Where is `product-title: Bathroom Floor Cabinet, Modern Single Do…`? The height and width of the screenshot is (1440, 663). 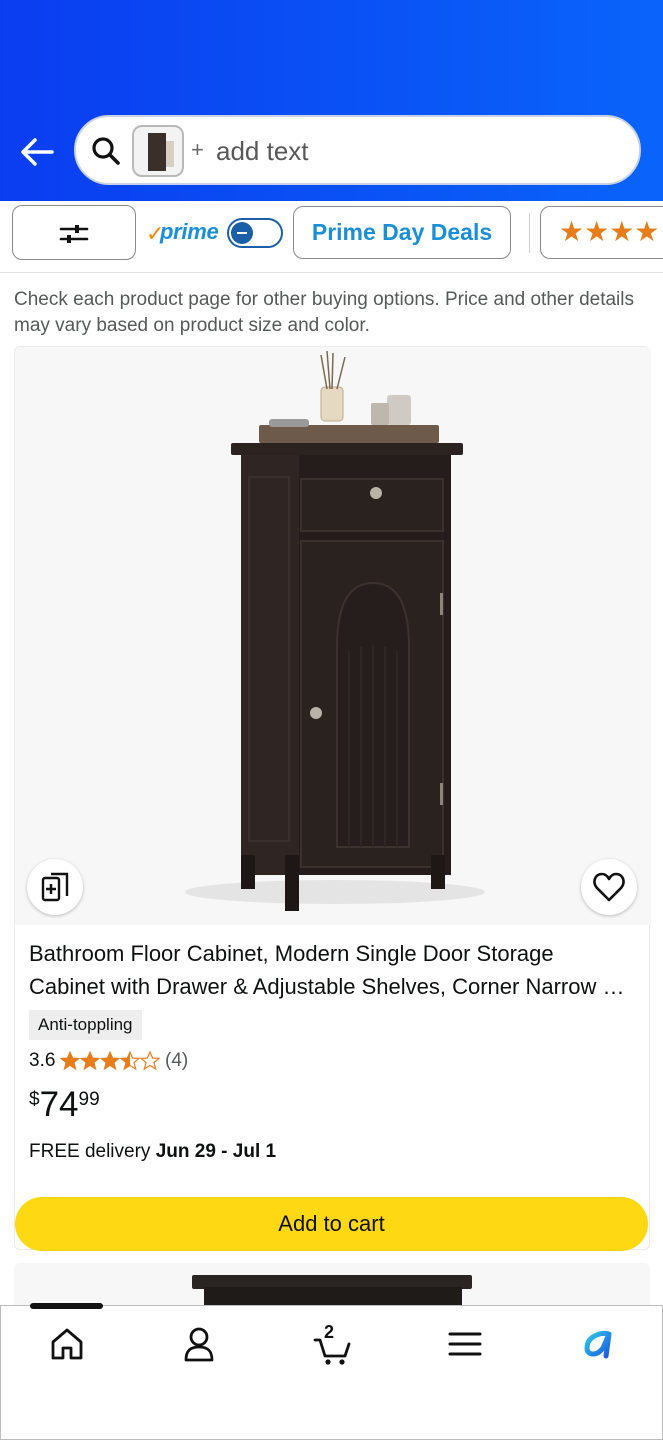
product-title: Bathroom Floor Cabinet, Modern Single Do… is located at coordinates (332, 970).